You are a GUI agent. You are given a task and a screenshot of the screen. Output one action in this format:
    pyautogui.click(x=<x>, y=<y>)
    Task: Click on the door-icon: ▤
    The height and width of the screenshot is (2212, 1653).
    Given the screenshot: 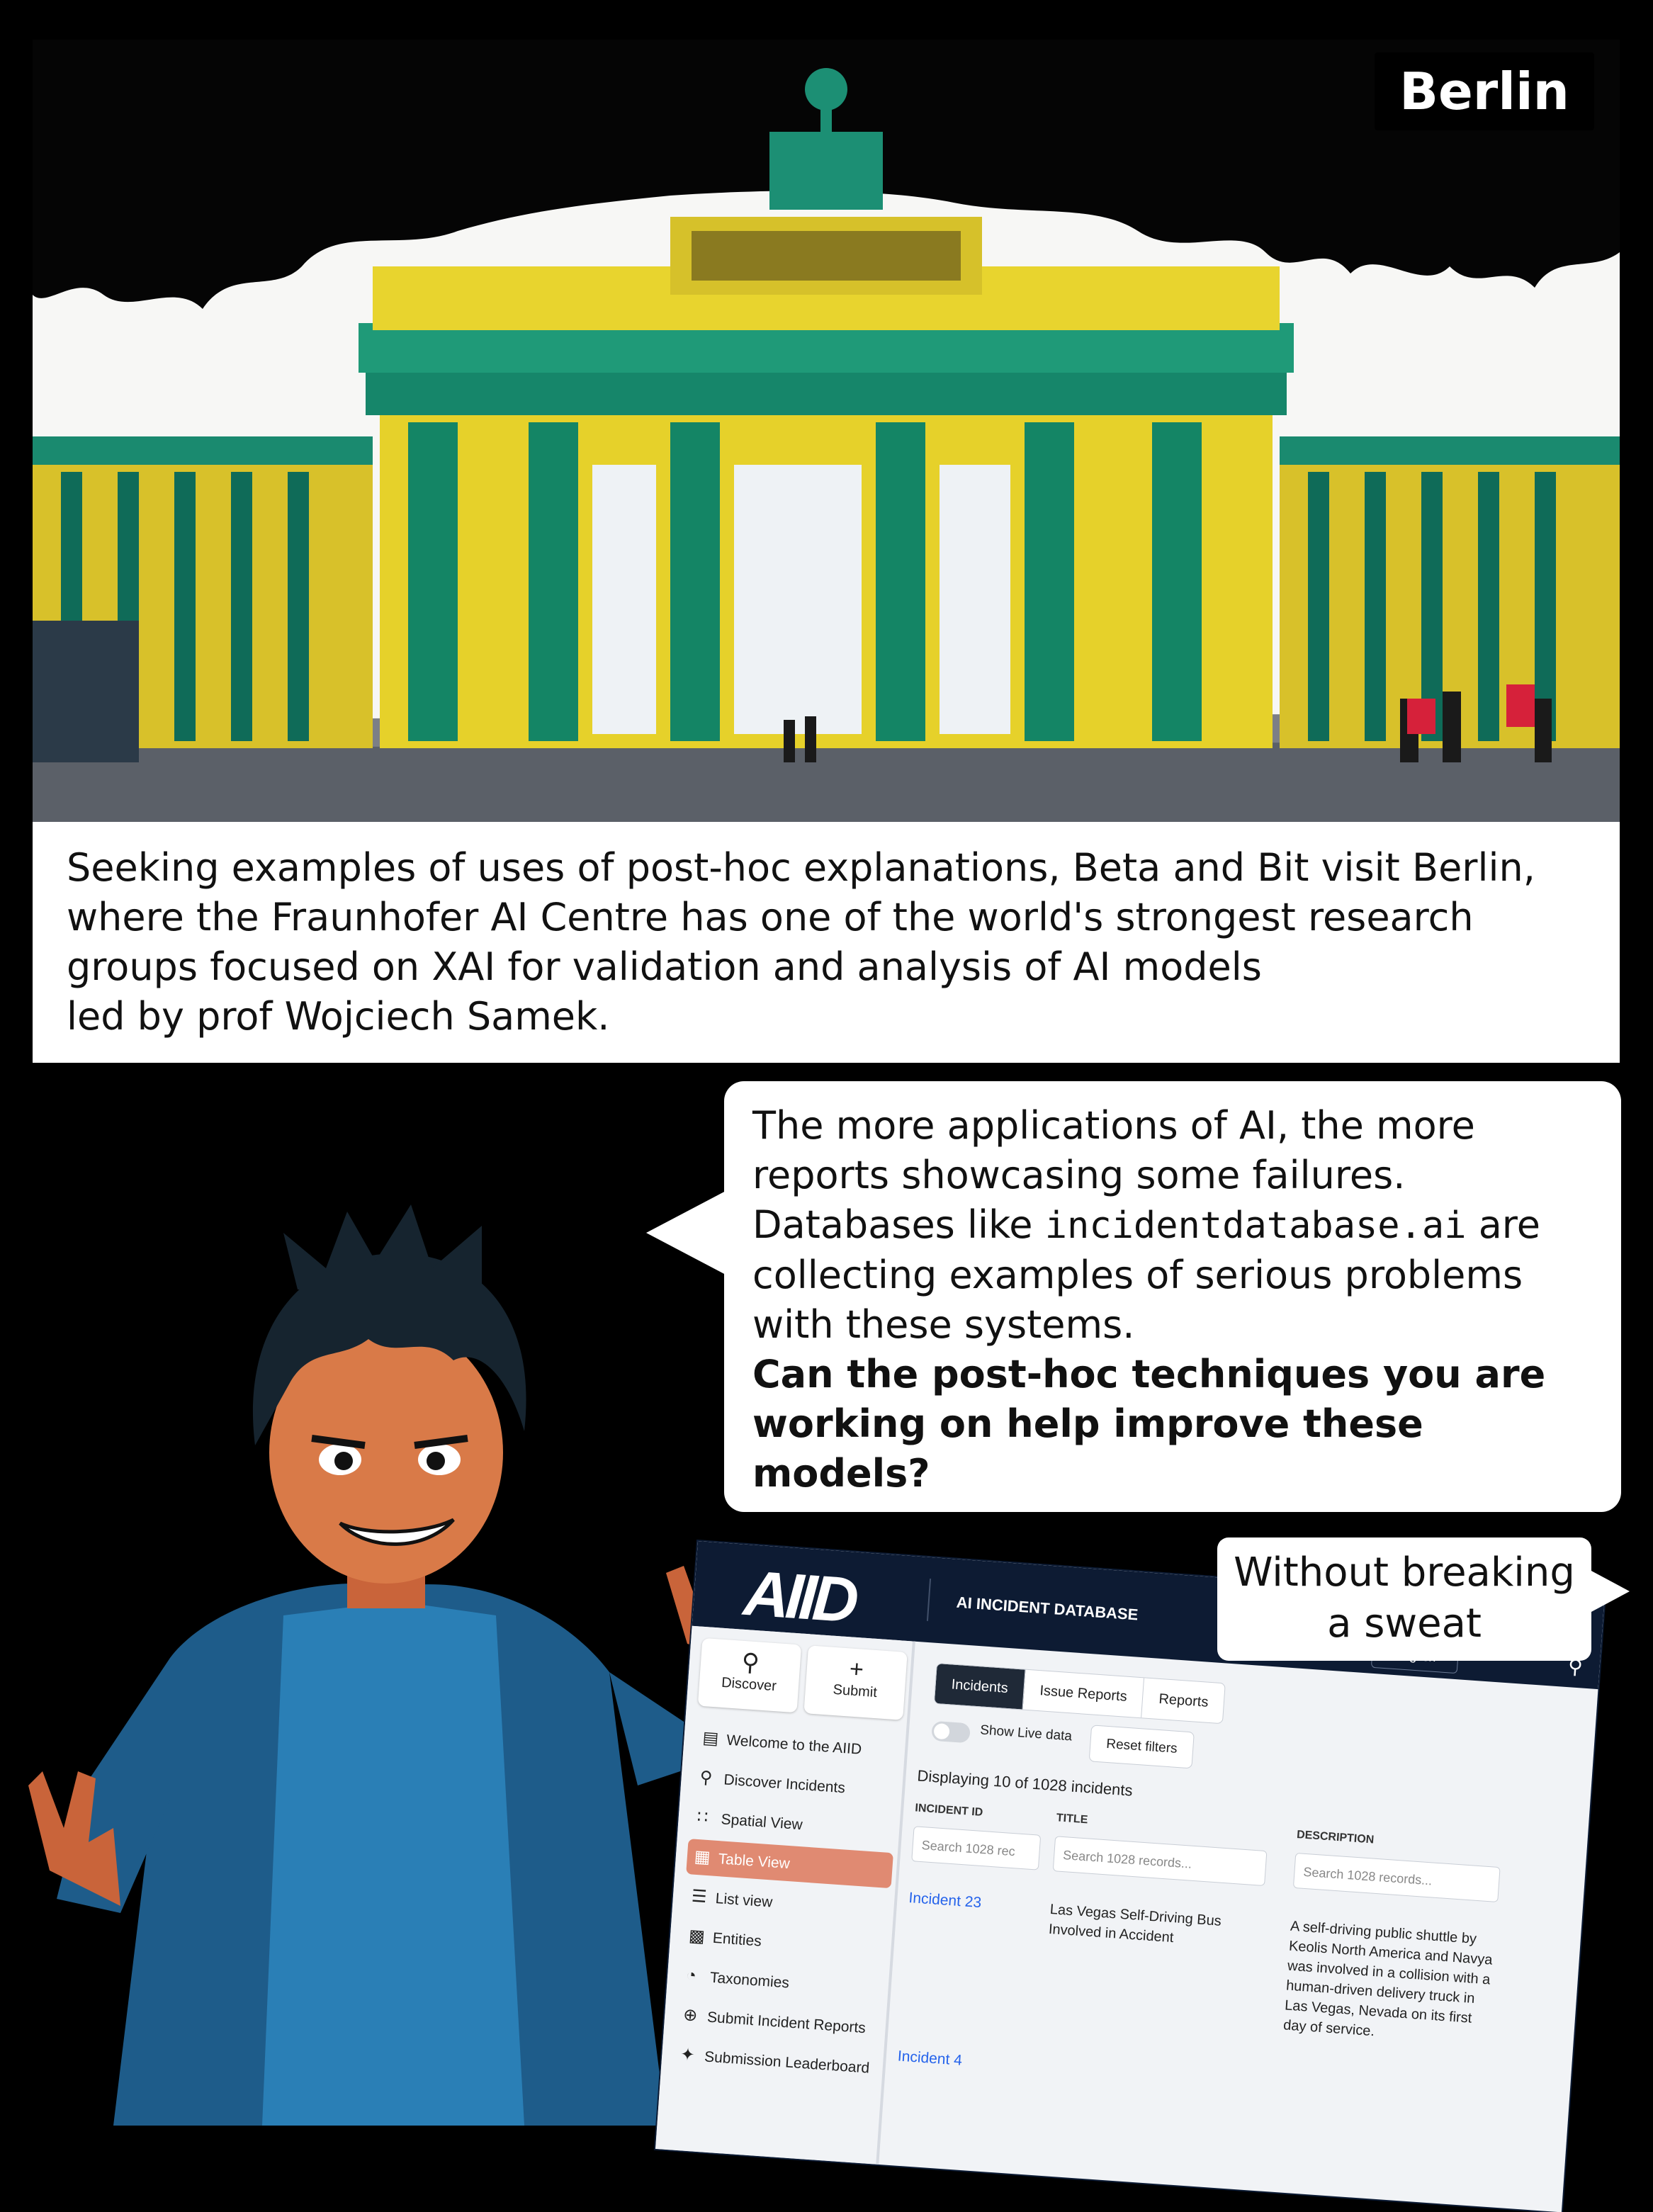 What is the action you would take?
    pyautogui.click(x=710, y=1739)
    